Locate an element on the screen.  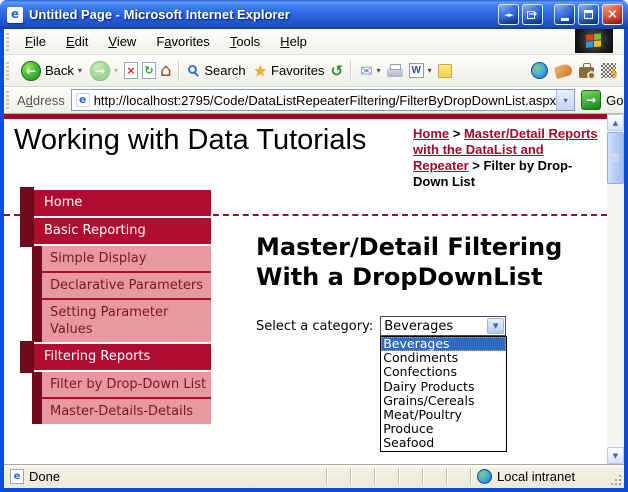
export-arrow-icon: → is located at coordinates (533, 14).